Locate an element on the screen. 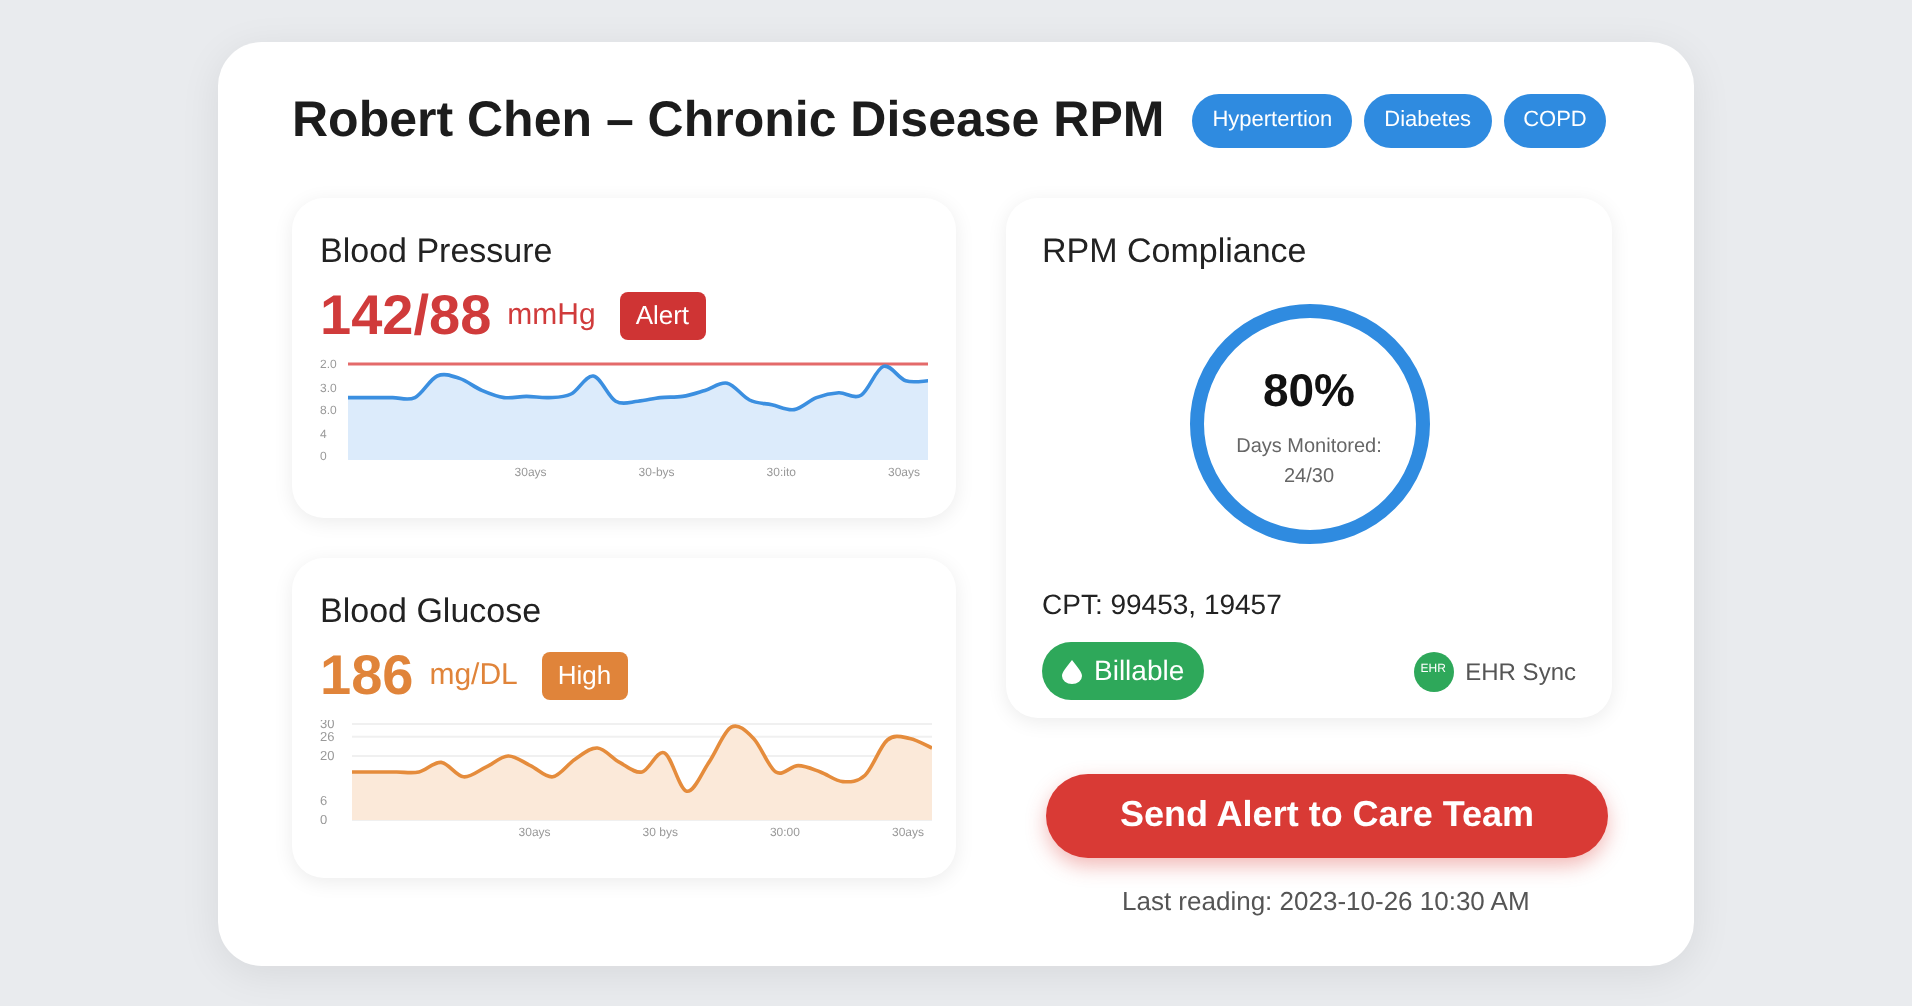  last-reading-text: Last reading: 2023-10-26 10:30 AM is located at coordinates (1327, 901).